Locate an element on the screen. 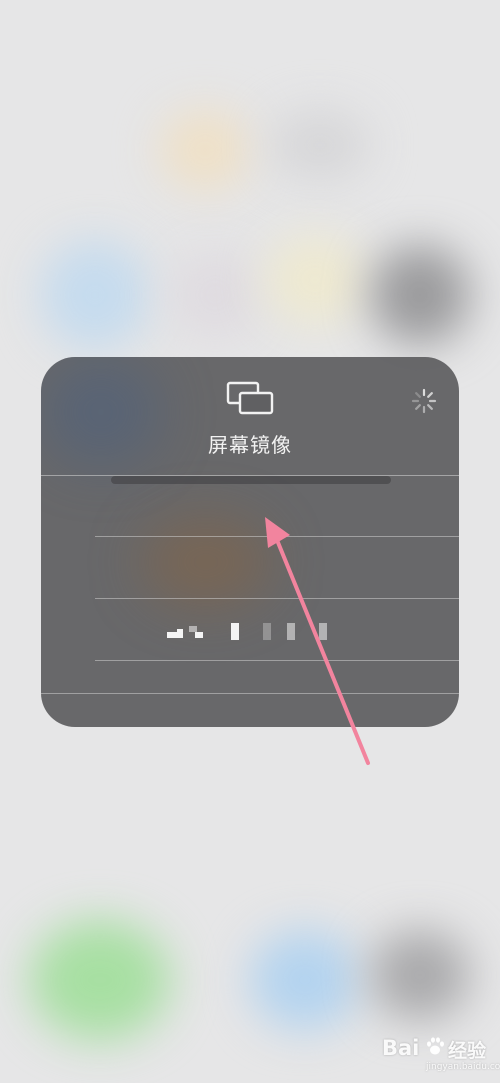 This screenshot has height=1083, width=500. watermark: Bai 经验 jingyan.baidu.com is located at coordinates (441, 1055).